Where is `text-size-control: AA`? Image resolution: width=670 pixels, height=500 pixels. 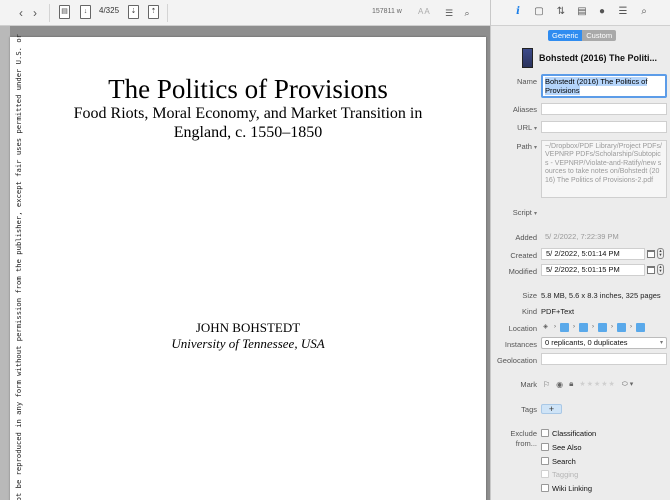
text-size-control: AA is located at coordinates (424, 11).